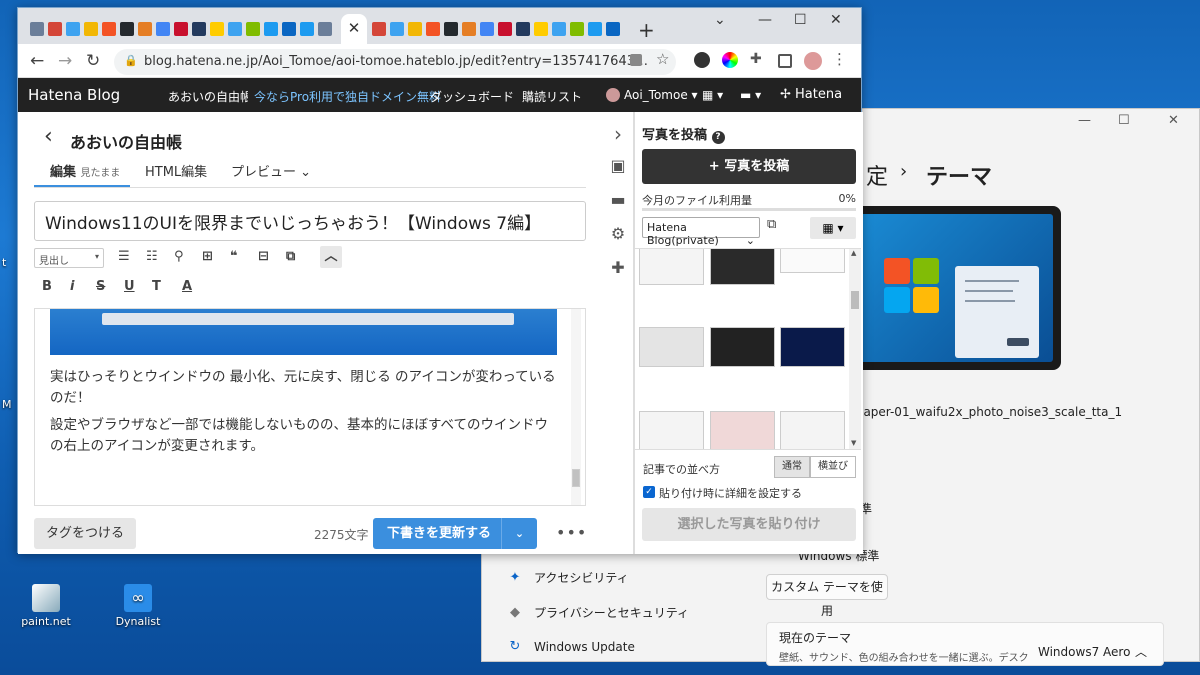 This screenshot has height=675, width=1200. What do you see at coordinates (331, 257) in the screenshot?
I see `collapse-toolbar-icon: ︿` at bounding box center [331, 257].